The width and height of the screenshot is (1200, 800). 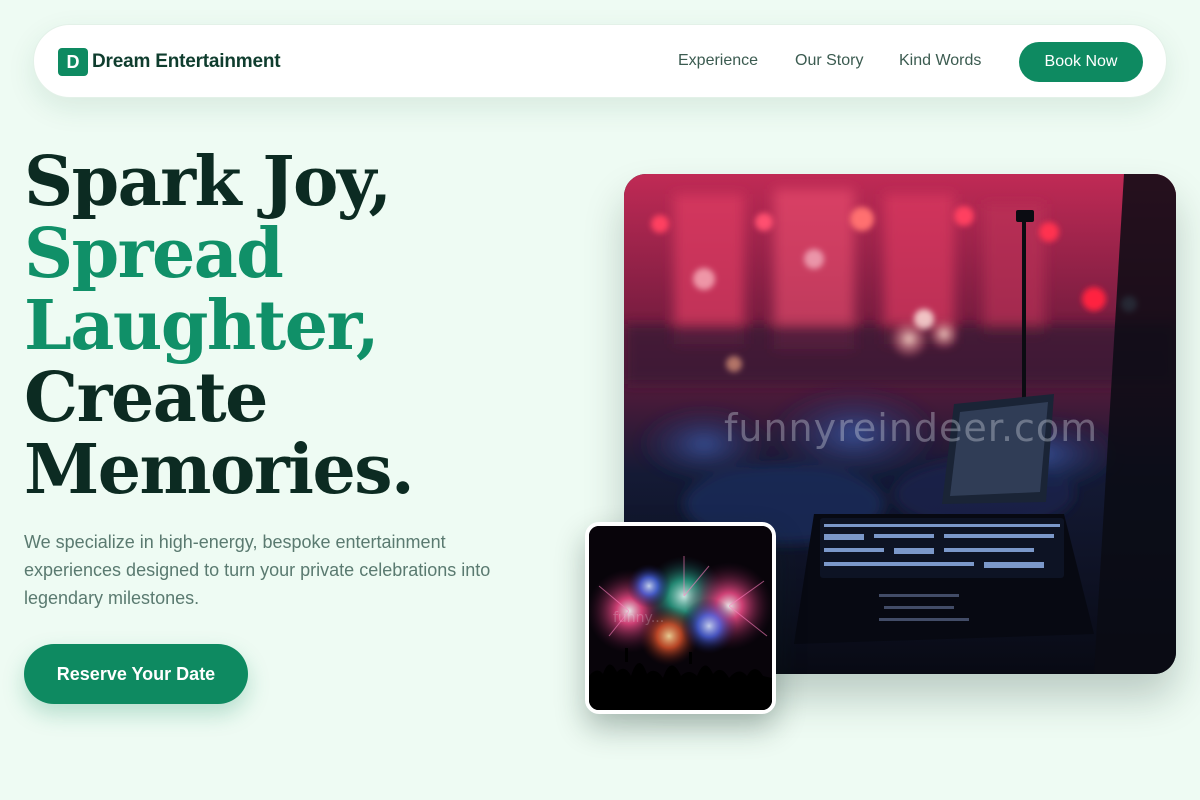 I want to click on headline-line-2: Spread, so click(x=154, y=254).